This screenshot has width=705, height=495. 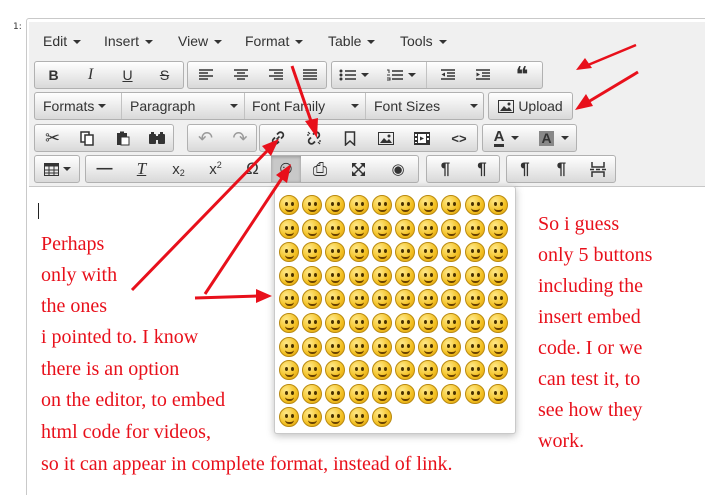 What do you see at coordinates (613, 87) in the screenshot?
I see `arrow-to-upload` at bounding box center [613, 87].